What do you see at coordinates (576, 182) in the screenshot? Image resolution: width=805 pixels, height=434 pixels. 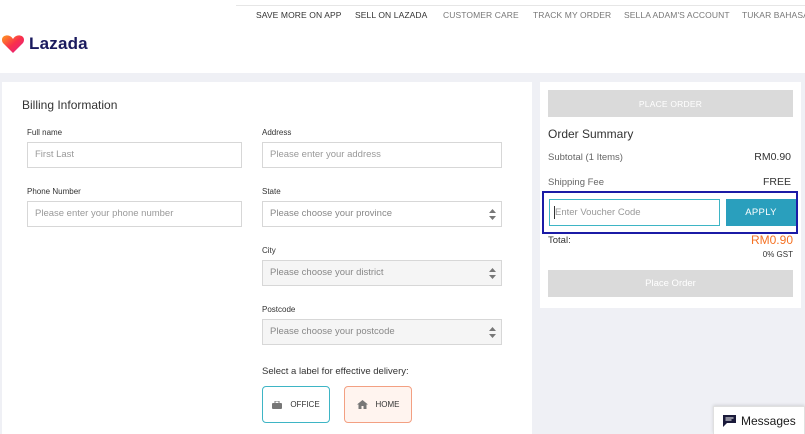 I see `shipping-fee-label: Shipping Fee` at bounding box center [576, 182].